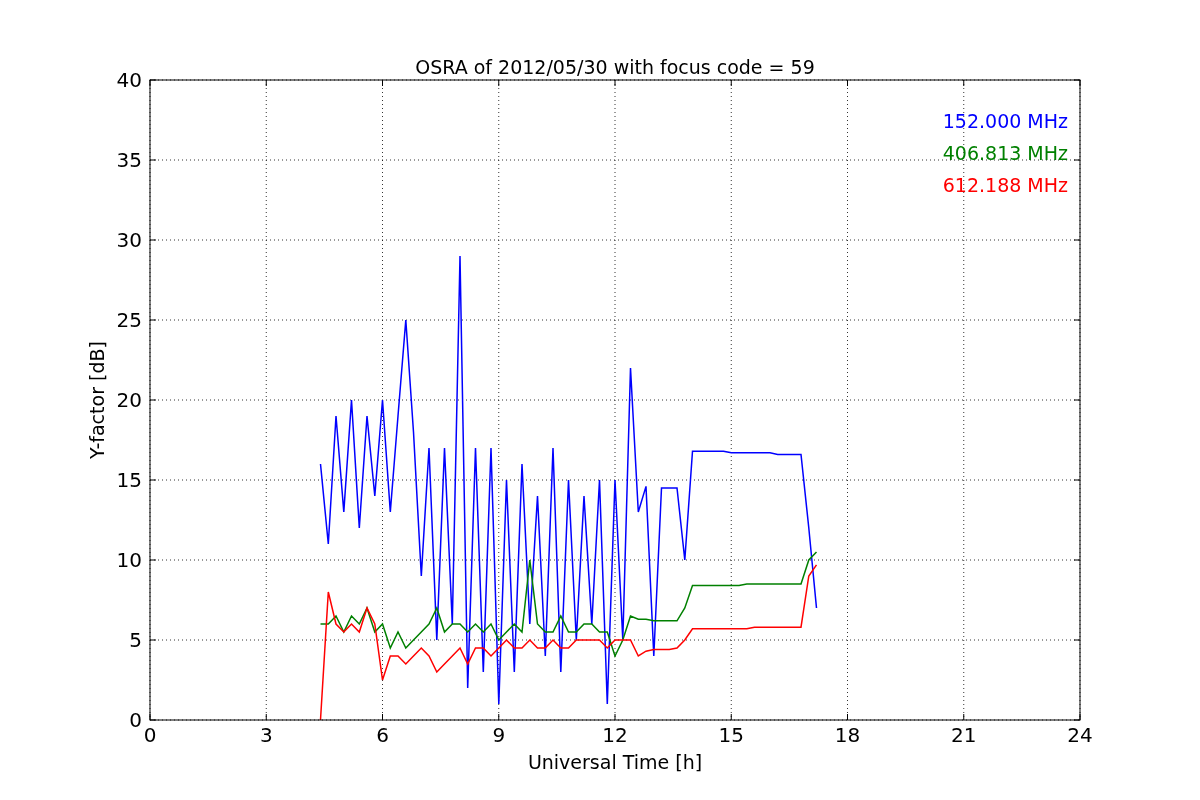 The width and height of the screenshot is (1200, 800). I want to click on x-axis-label: Universal Time [h], so click(615, 762).